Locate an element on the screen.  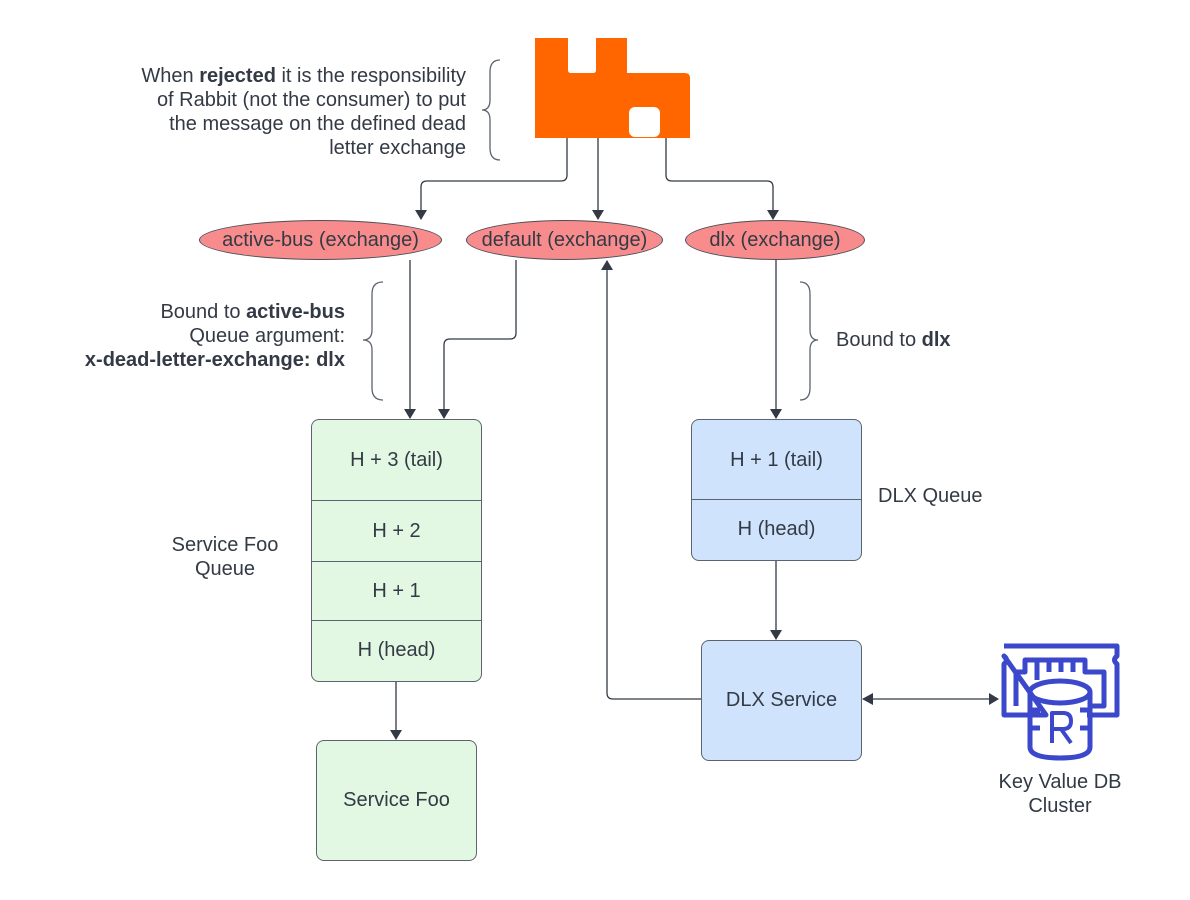
note-text: When is located at coordinates (170, 76).